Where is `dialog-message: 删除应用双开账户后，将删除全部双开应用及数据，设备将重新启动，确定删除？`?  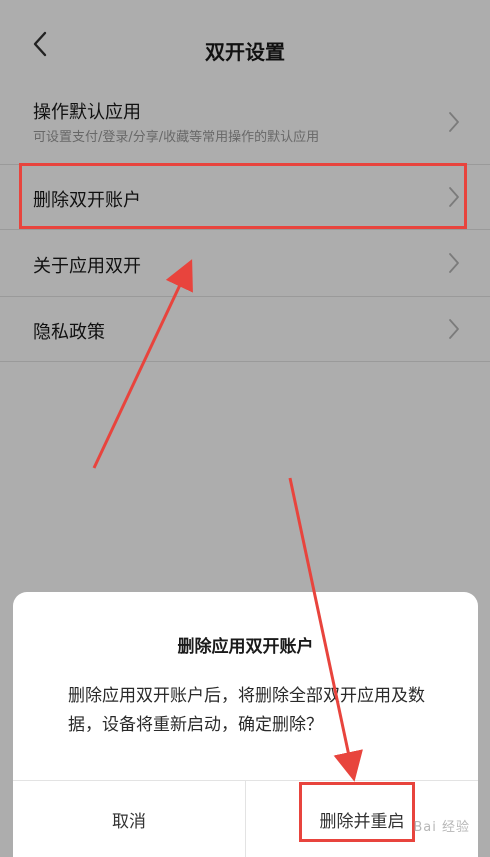
dialog-message: 删除应用双开账户后，将删除全部双开应用及数据，设备将重新启动，确定删除？ is located at coordinates (246, 710).